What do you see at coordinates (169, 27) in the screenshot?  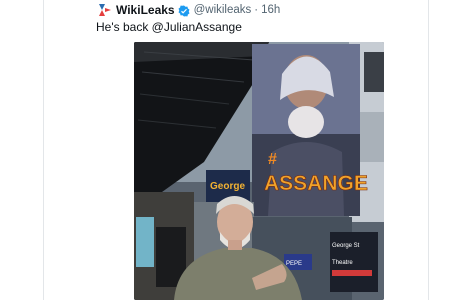 I see `tweet-text: He's back @JulianAssange` at bounding box center [169, 27].